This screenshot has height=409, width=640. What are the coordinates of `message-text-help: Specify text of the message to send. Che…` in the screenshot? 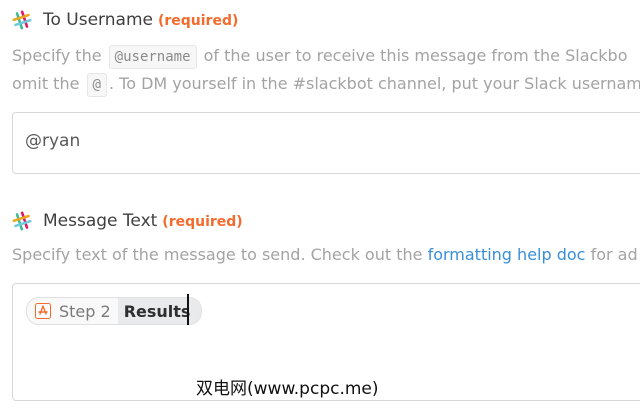 It's located at (325, 254).